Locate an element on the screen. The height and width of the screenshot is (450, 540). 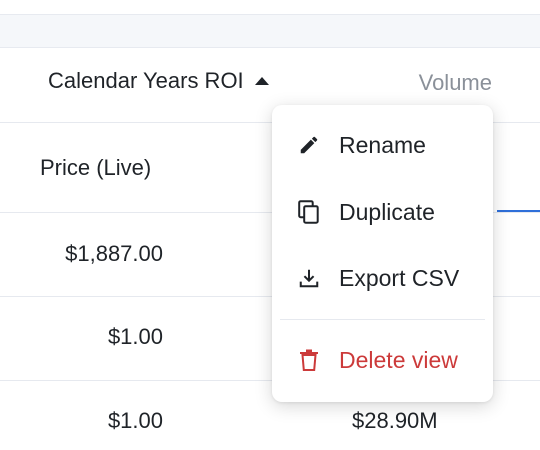
download-icon is located at coordinates (309, 278).